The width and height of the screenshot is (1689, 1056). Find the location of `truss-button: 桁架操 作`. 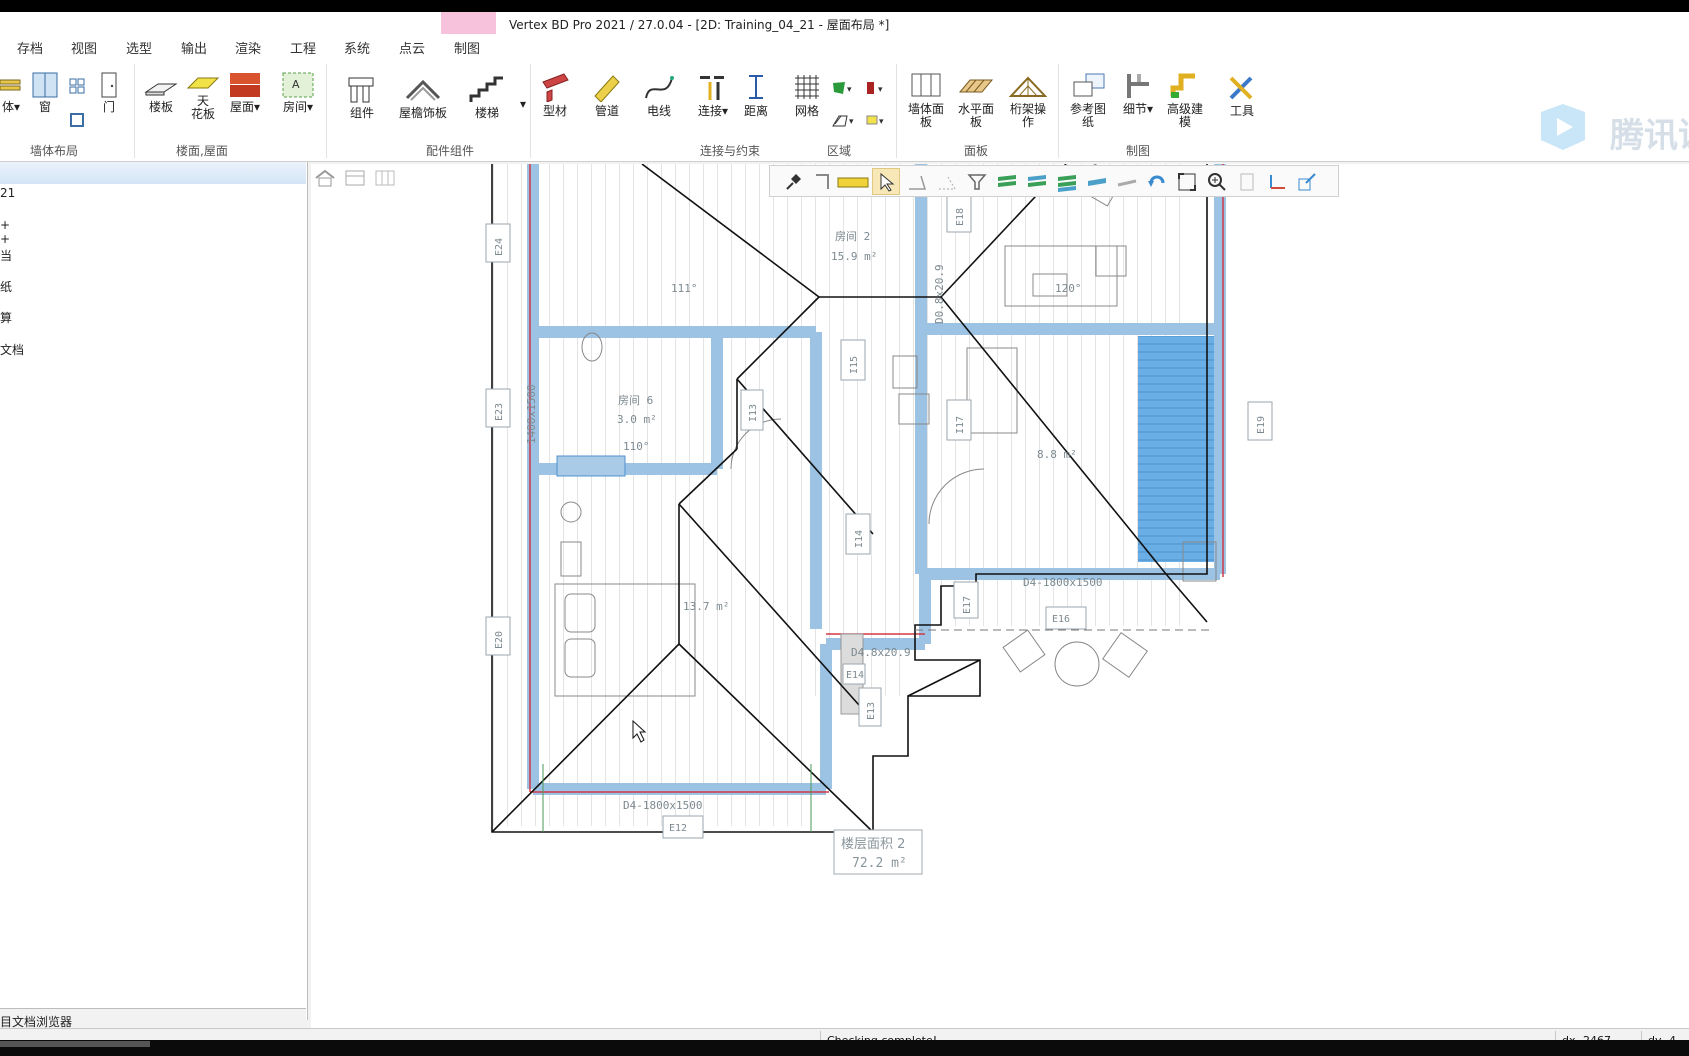

truss-button: 桁架操 作 is located at coordinates (1028, 100).